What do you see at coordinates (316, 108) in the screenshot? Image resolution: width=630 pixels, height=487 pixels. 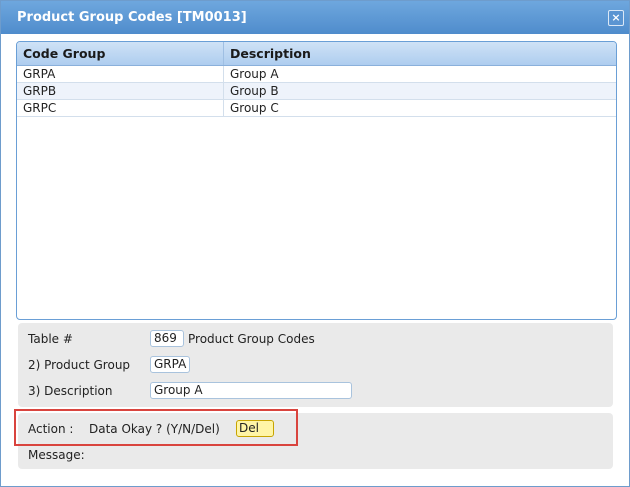 I see `table-row: GRPC Group C` at bounding box center [316, 108].